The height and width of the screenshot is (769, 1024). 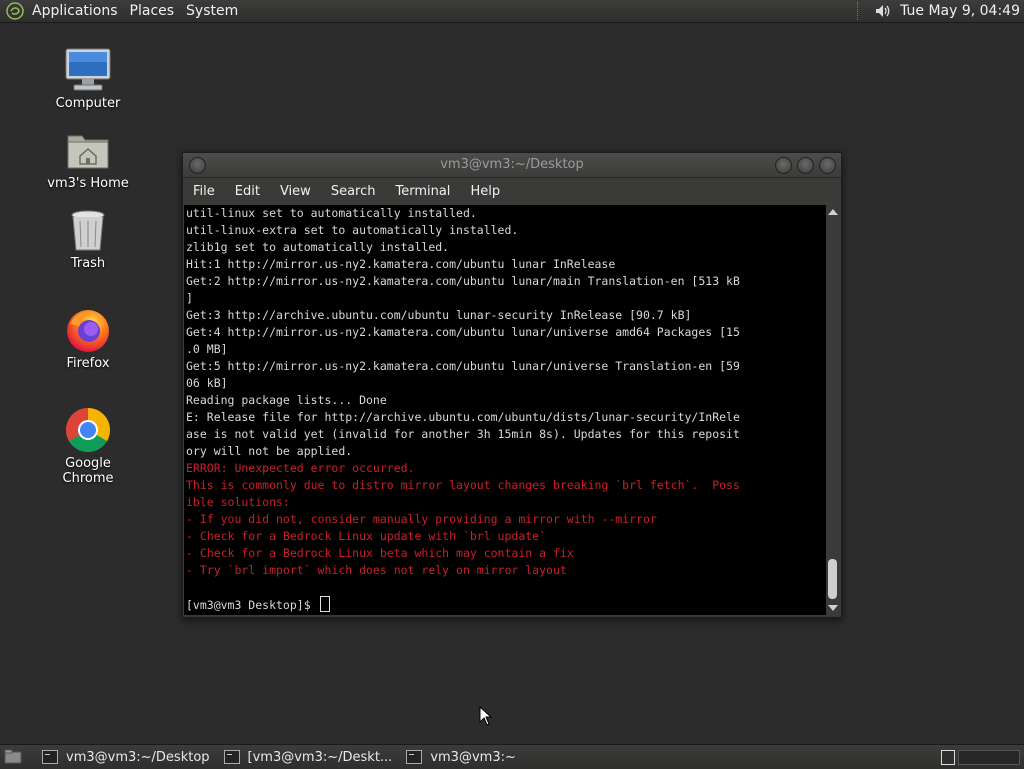 What do you see at coordinates (88, 330) in the screenshot?
I see `firefox-icon` at bounding box center [88, 330].